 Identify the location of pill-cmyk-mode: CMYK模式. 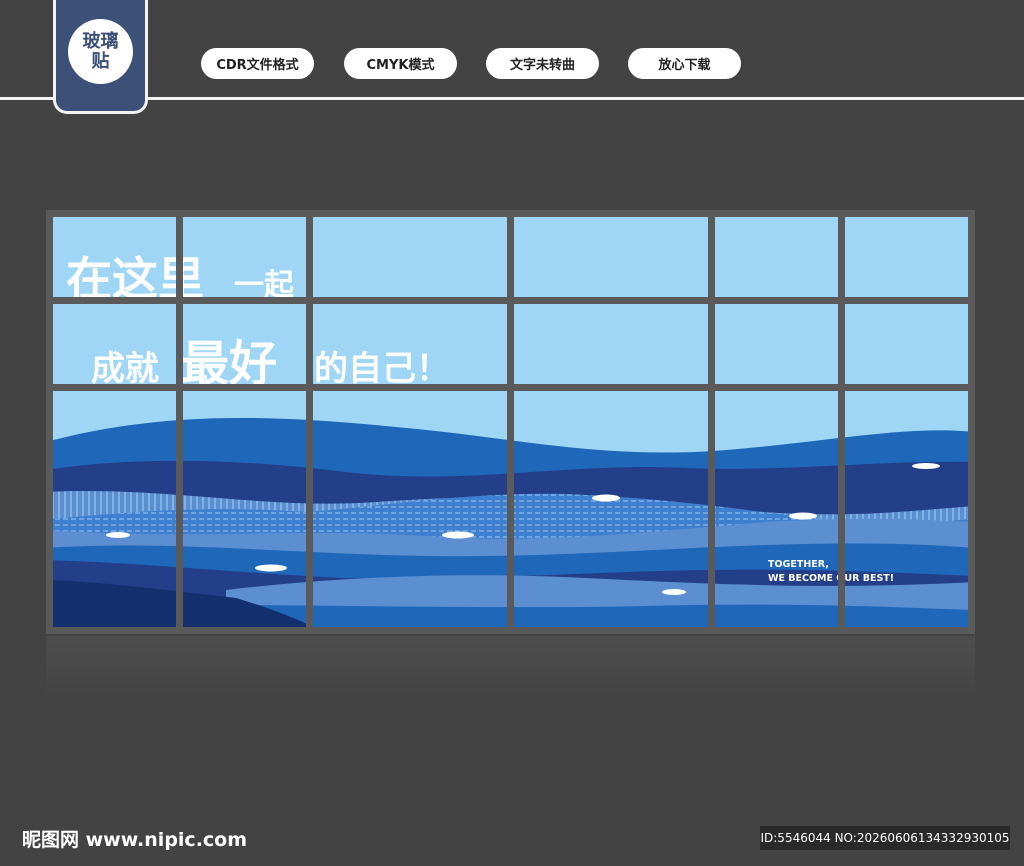
(400, 63).